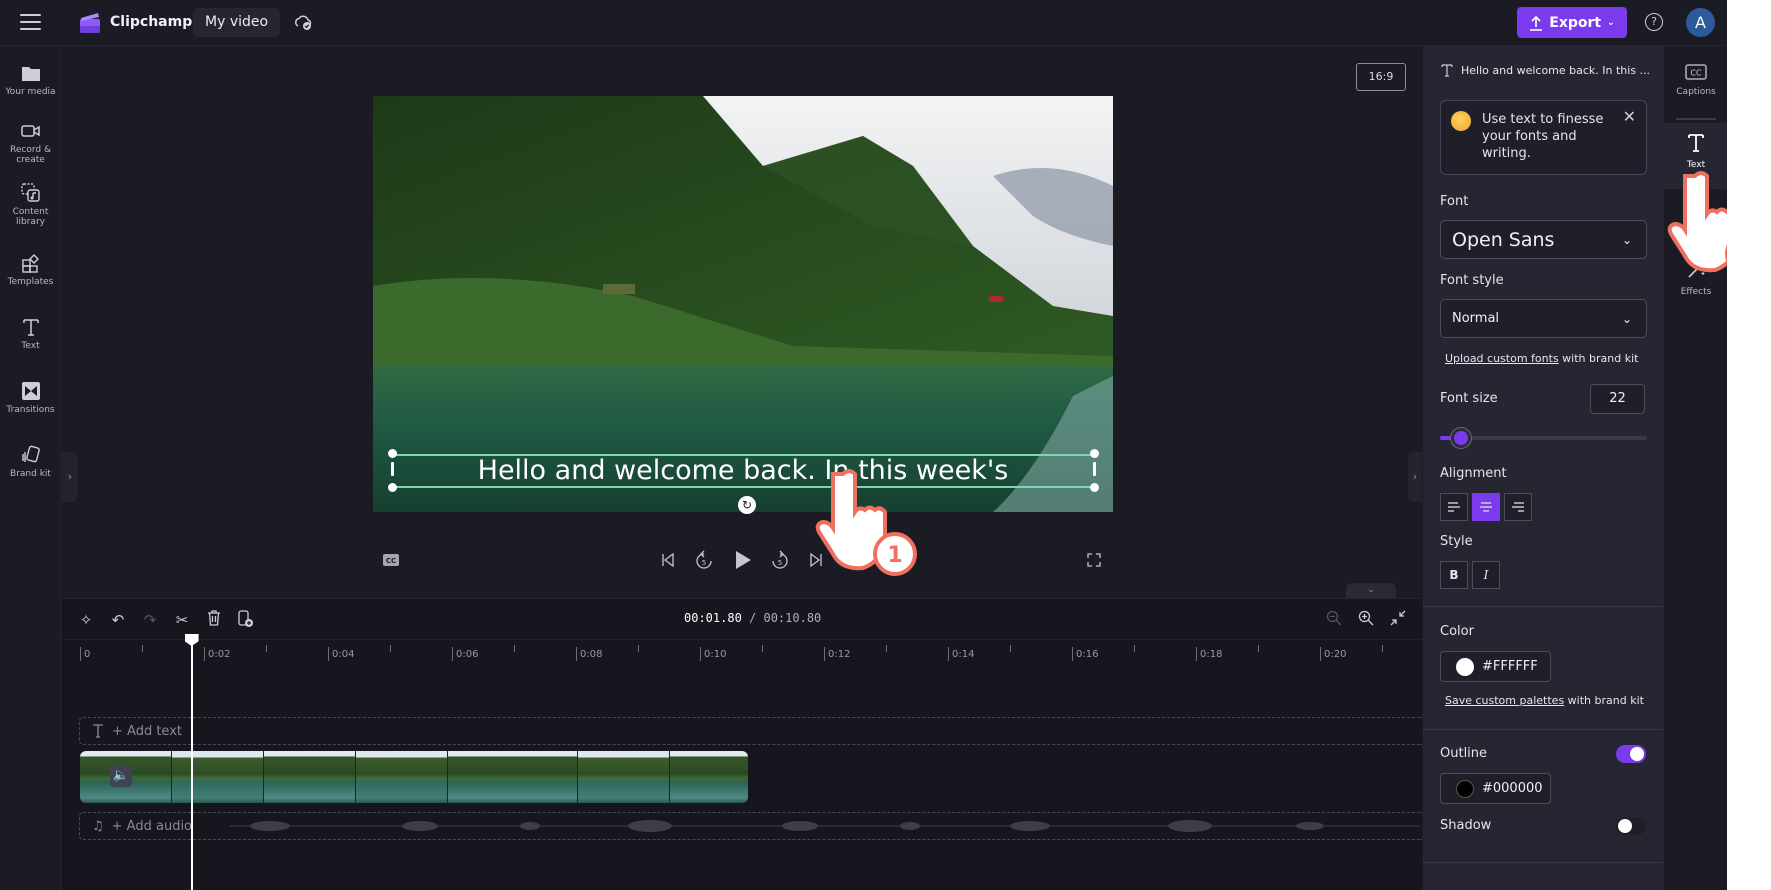 Image resolution: width=1771 pixels, height=890 pixels. Describe the element at coordinates (1572, 22) in the screenshot. I see `export-button: Export ⌄` at that location.